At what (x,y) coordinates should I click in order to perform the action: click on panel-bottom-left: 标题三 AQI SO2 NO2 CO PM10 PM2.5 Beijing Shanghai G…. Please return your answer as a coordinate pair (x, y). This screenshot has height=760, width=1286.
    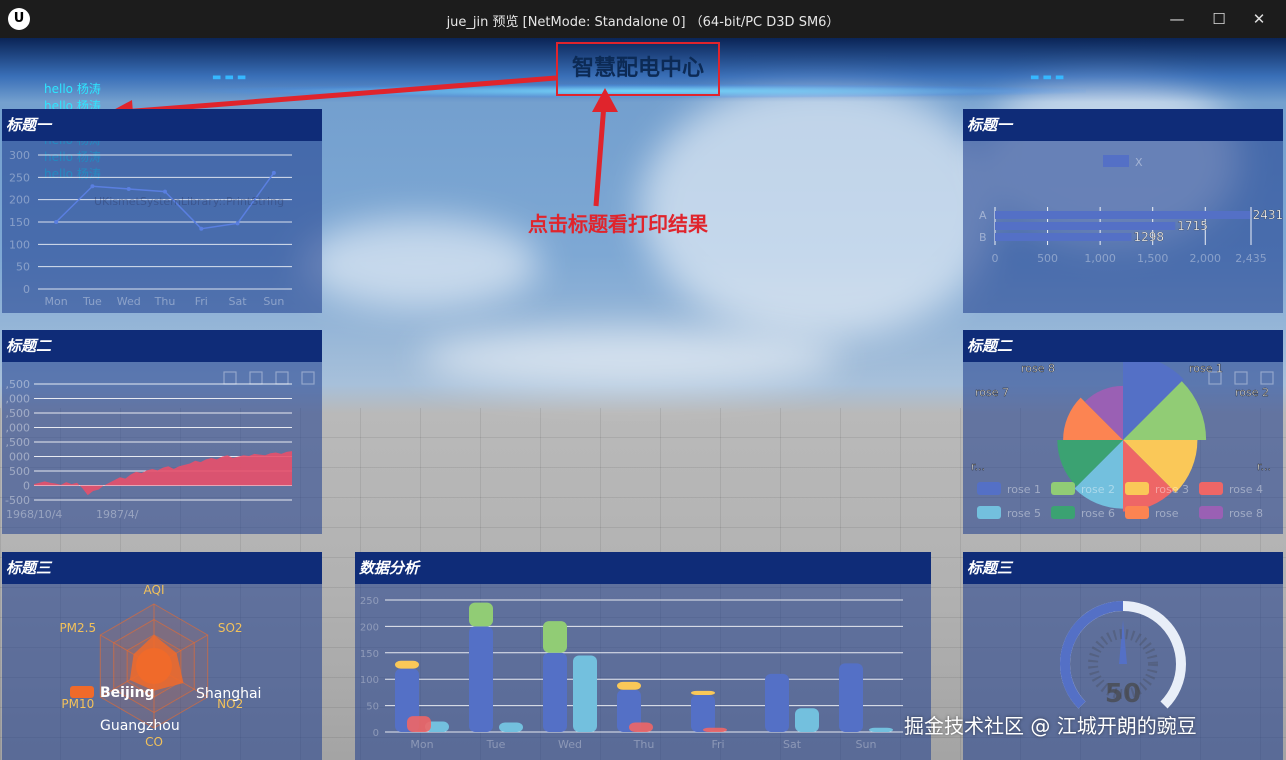
    Looking at the image, I should click on (162, 656).